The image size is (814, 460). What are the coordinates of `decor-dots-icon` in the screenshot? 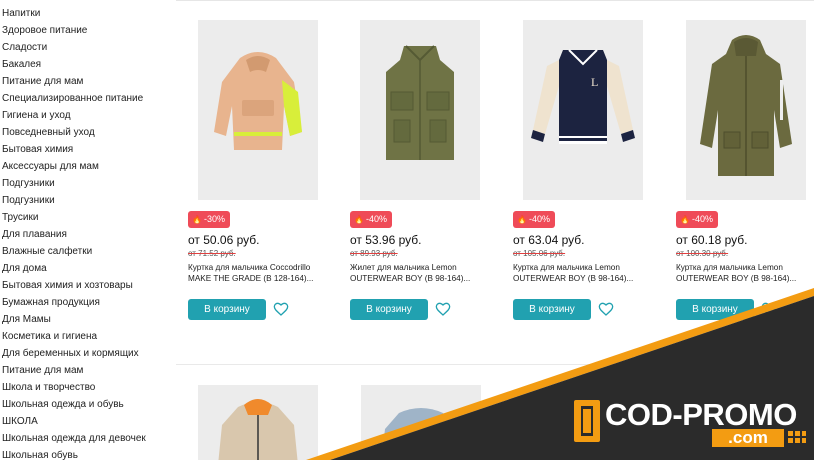 It's located at (797, 437).